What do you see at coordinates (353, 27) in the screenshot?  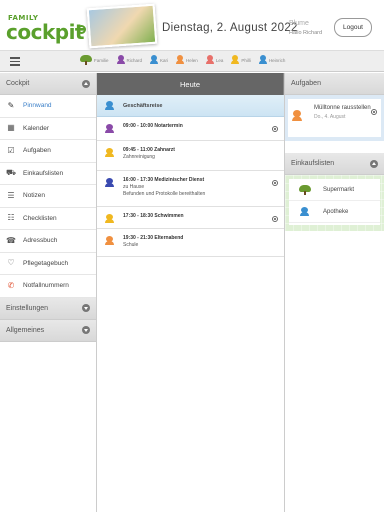 I see `logout-button: Logout` at bounding box center [353, 27].